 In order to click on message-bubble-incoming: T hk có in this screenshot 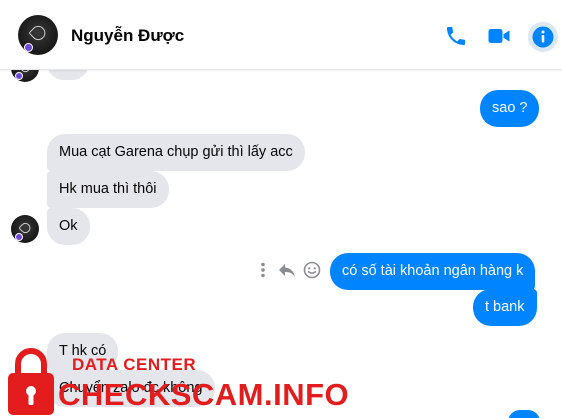, I will do `click(83, 351)`.